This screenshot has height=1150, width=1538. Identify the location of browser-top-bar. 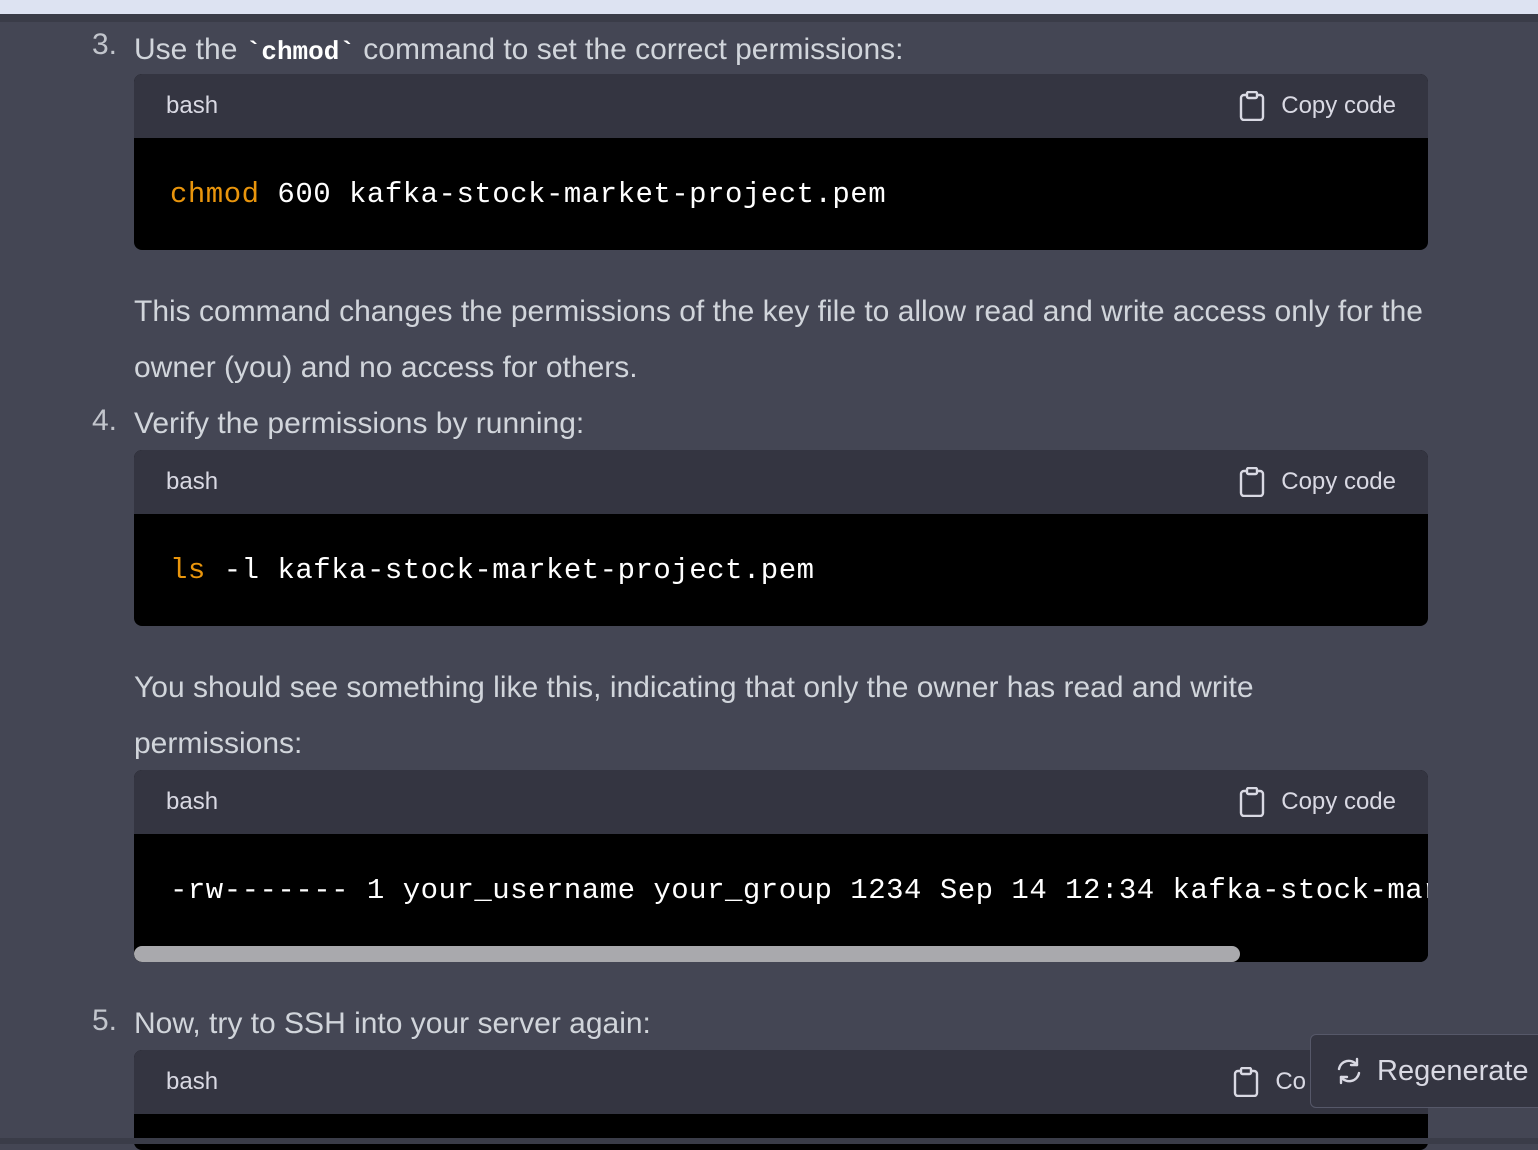
(769, 7).